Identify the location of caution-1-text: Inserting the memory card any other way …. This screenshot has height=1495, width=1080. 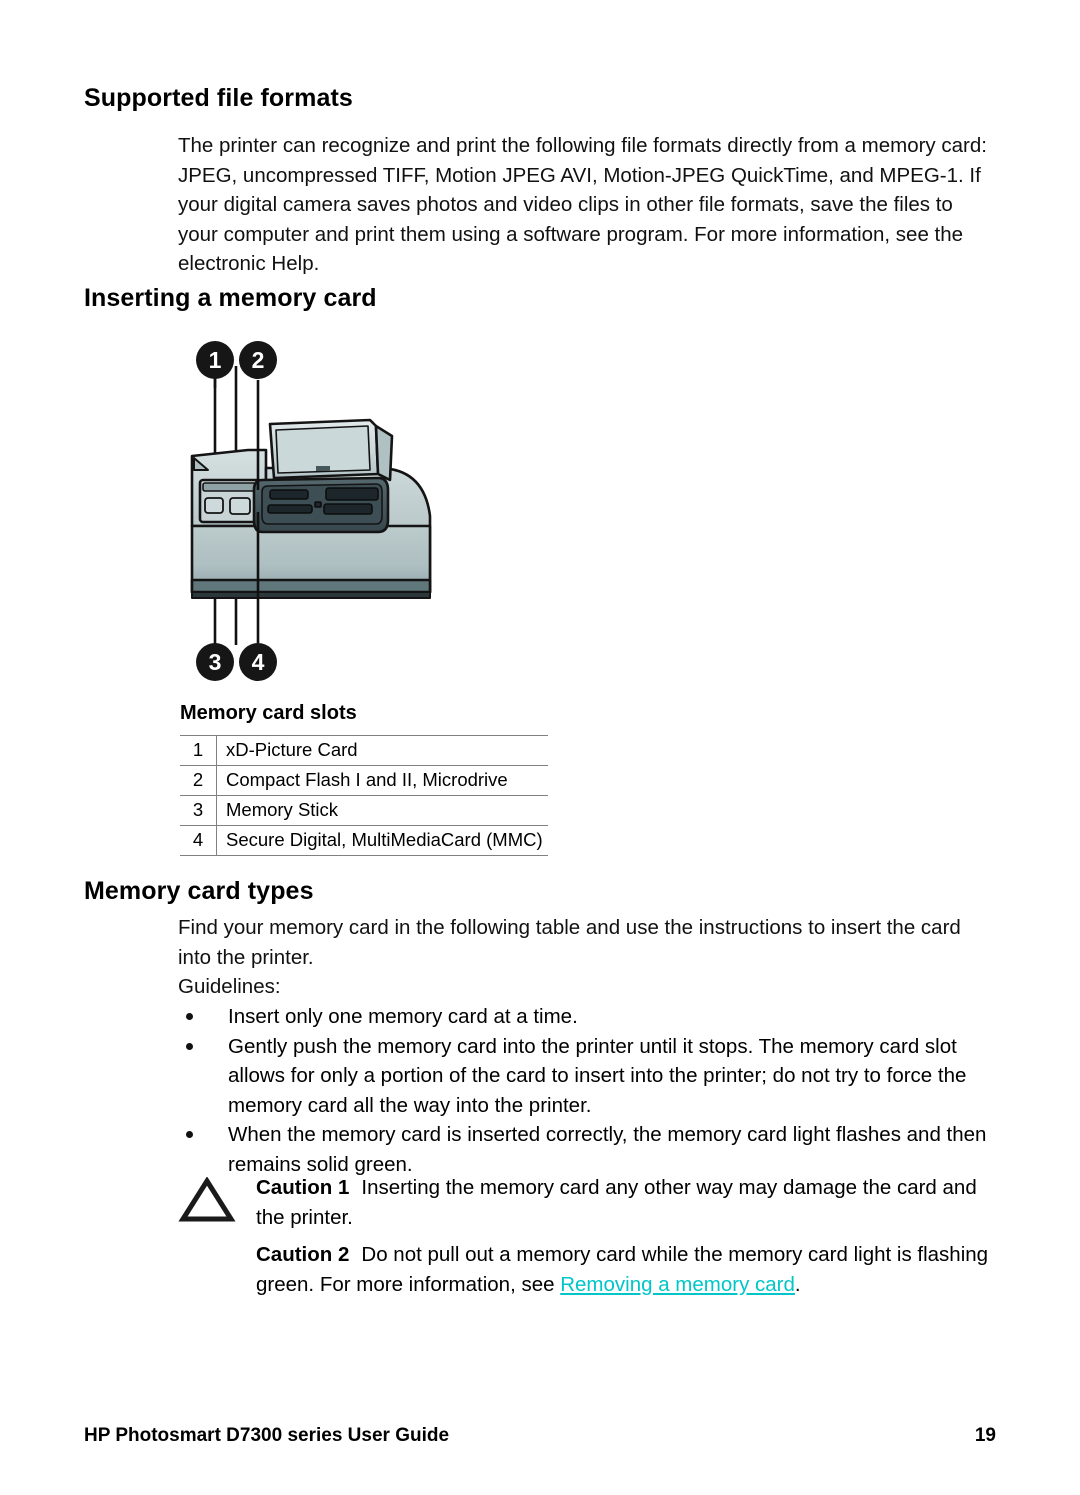
(616, 1202).